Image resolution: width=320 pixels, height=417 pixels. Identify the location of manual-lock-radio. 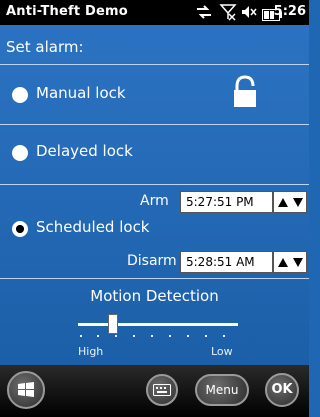
(20, 95).